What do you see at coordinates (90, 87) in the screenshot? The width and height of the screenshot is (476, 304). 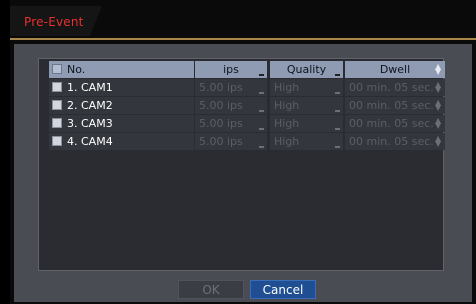 I see `camera-name: 1. CAM1` at bounding box center [90, 87].